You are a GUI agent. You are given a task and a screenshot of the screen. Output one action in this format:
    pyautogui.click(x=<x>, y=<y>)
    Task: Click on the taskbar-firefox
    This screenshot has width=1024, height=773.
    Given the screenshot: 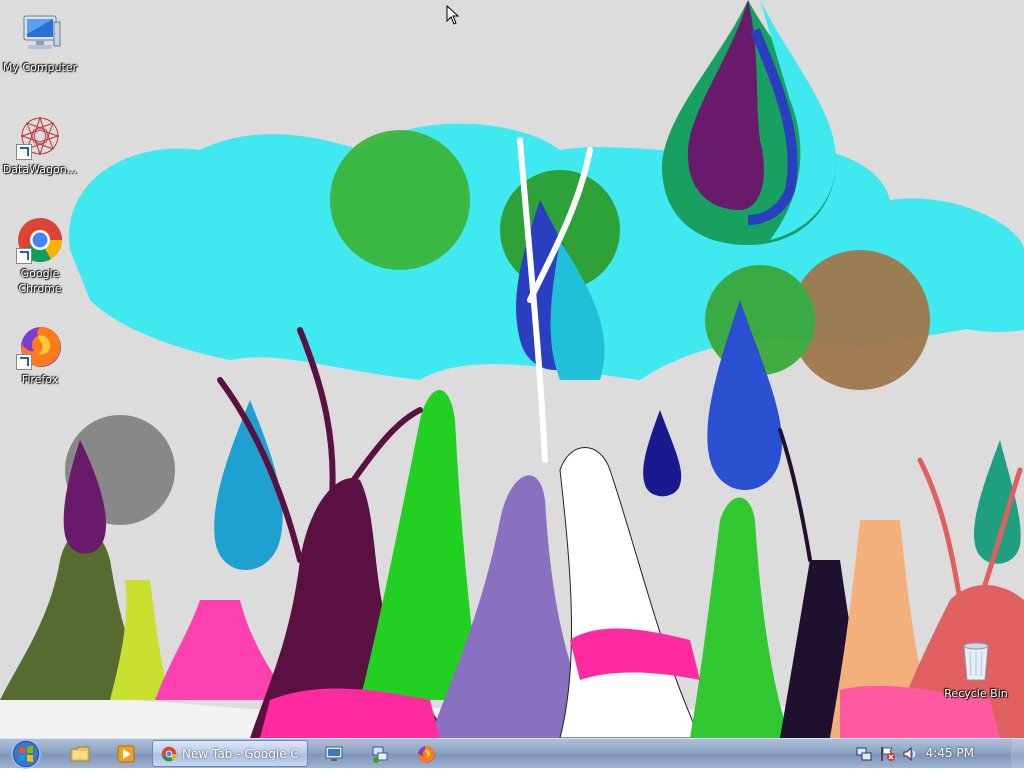 What is the action you would take?
    pyautogui.click(x=426, y=754)
    